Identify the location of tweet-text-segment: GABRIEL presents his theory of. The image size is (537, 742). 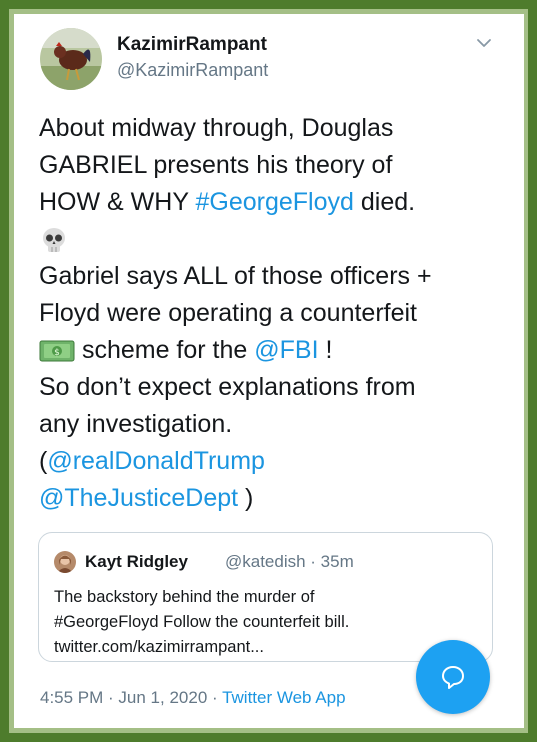
(216, 165).